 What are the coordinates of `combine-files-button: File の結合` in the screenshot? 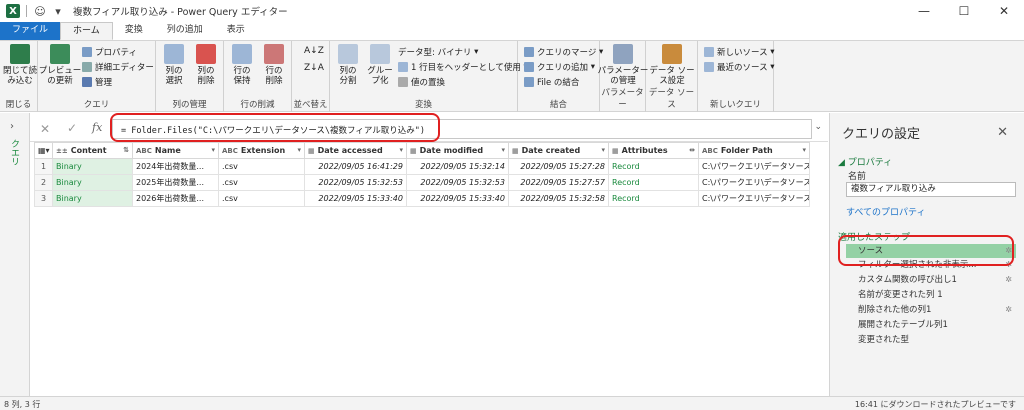 It's located at (551, 82).